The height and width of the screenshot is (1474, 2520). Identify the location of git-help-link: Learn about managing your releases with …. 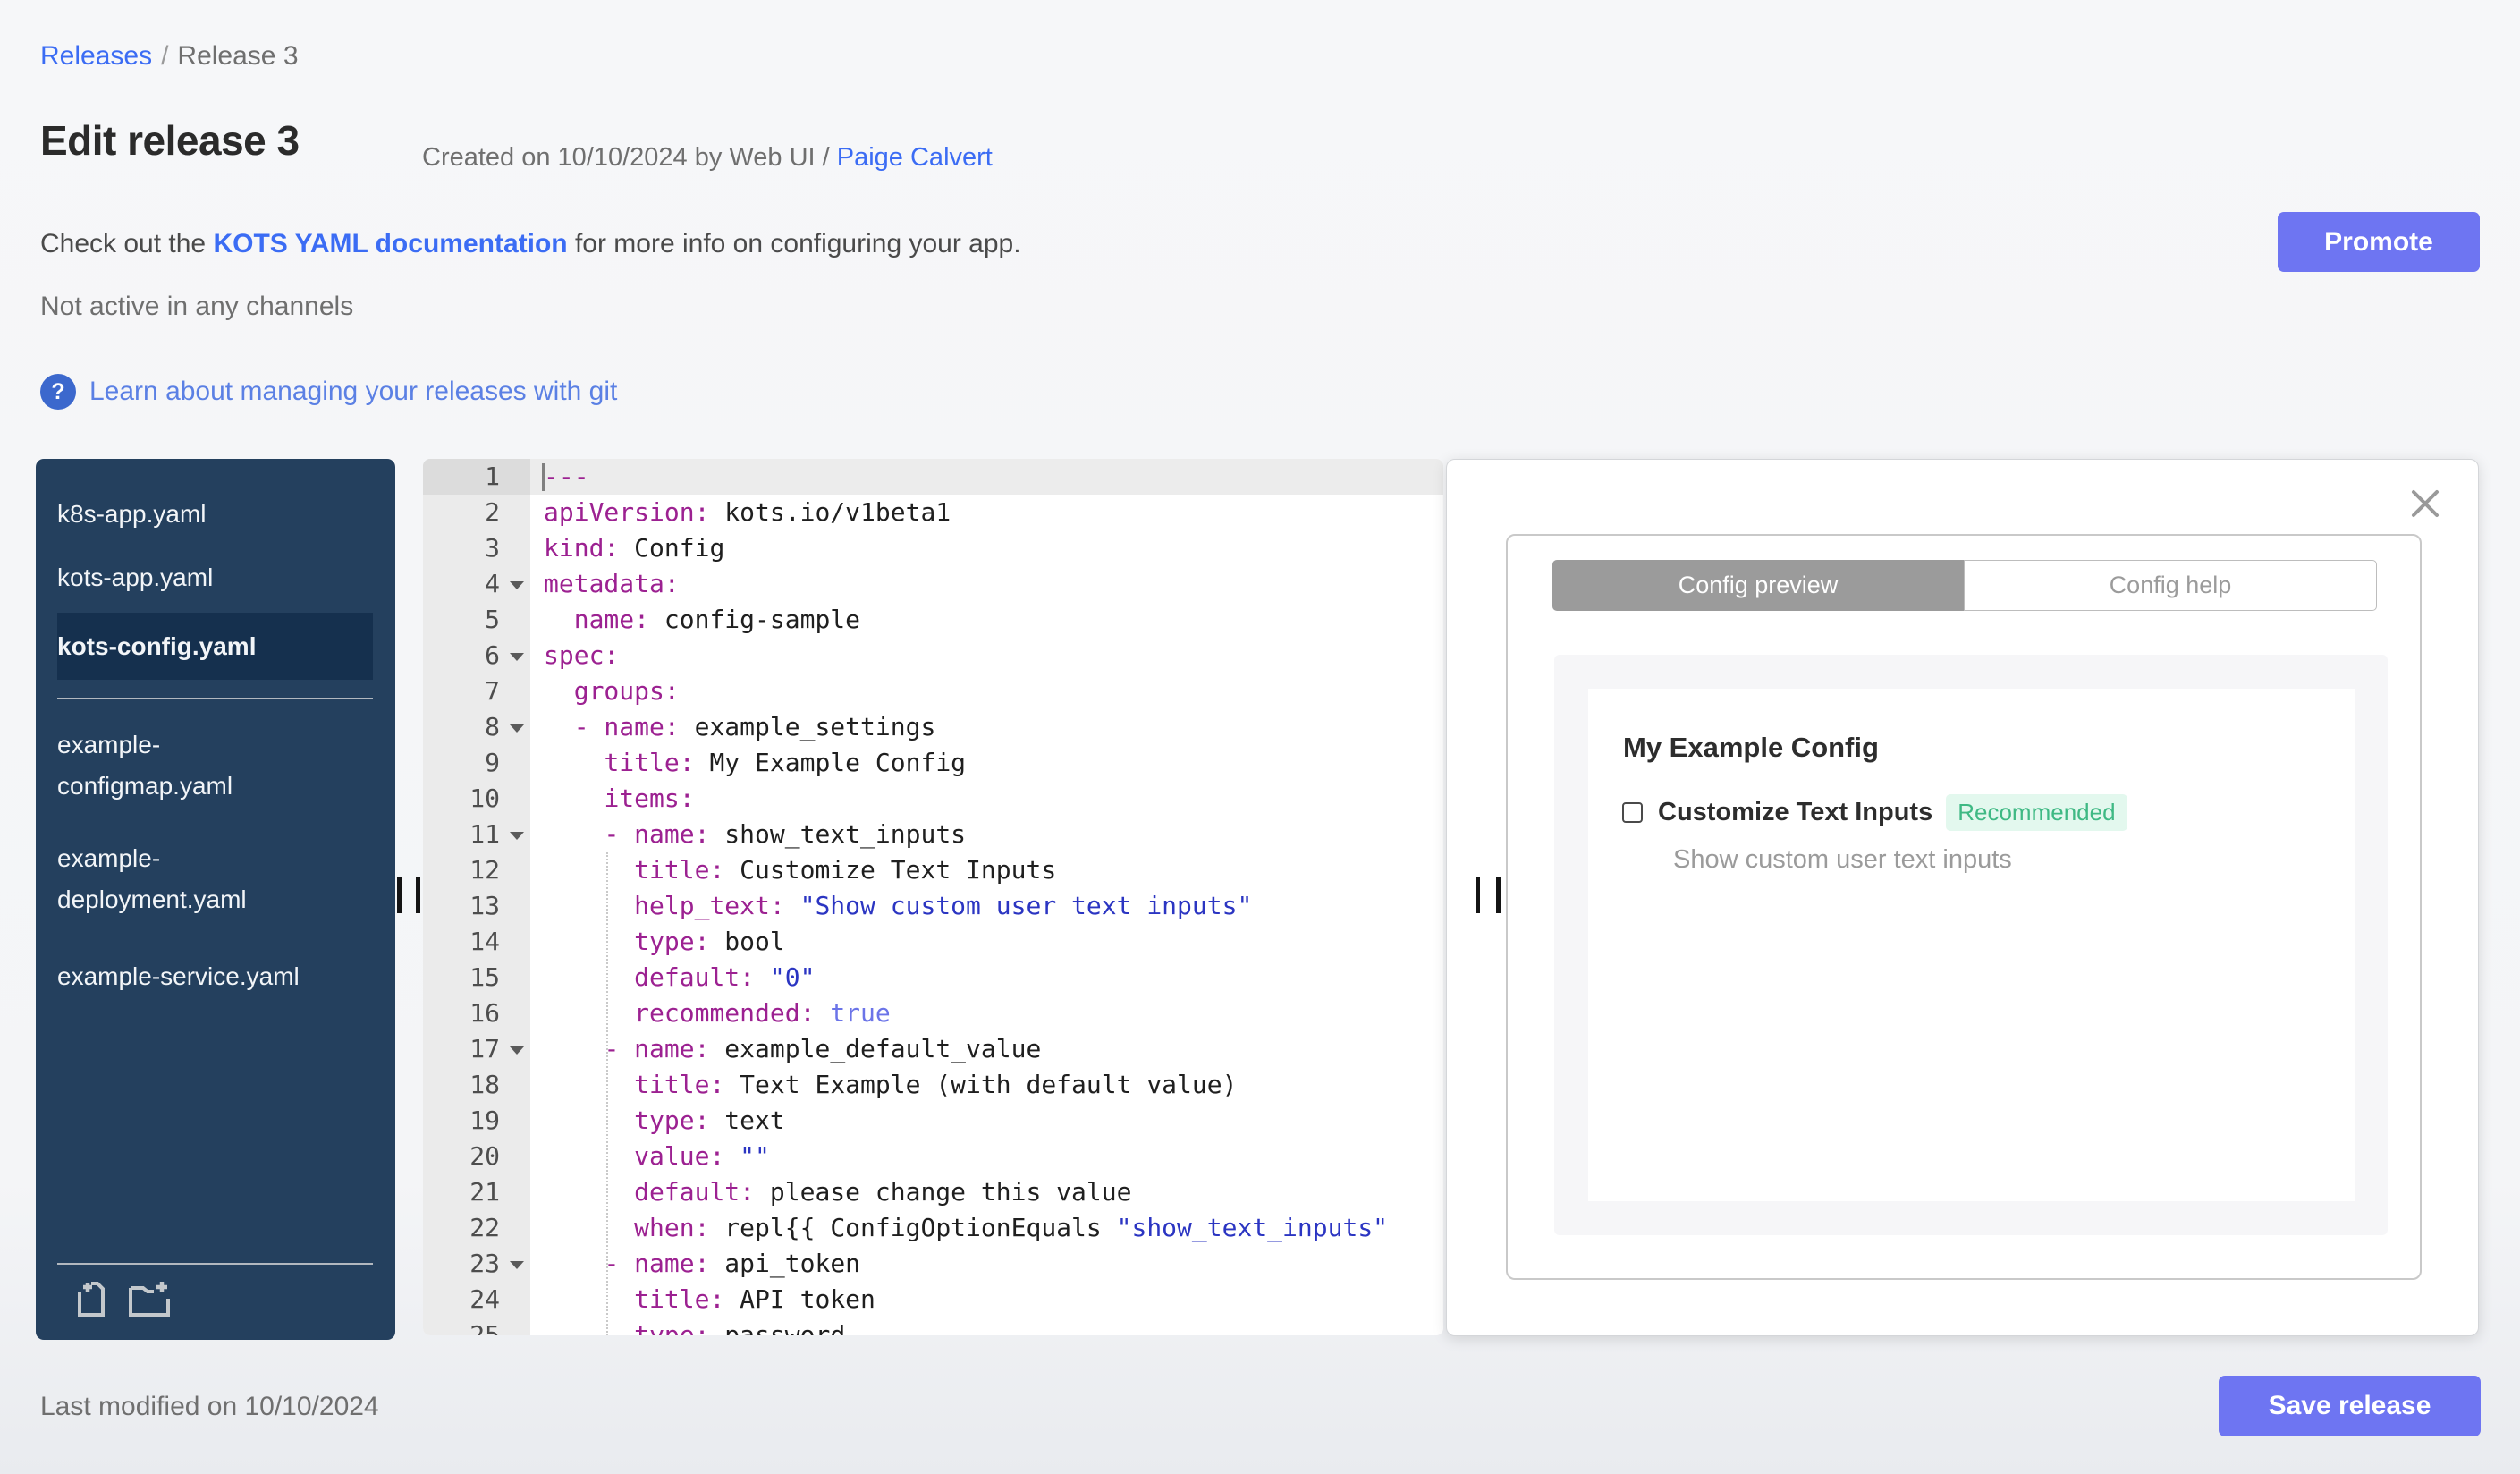
(353, 392).